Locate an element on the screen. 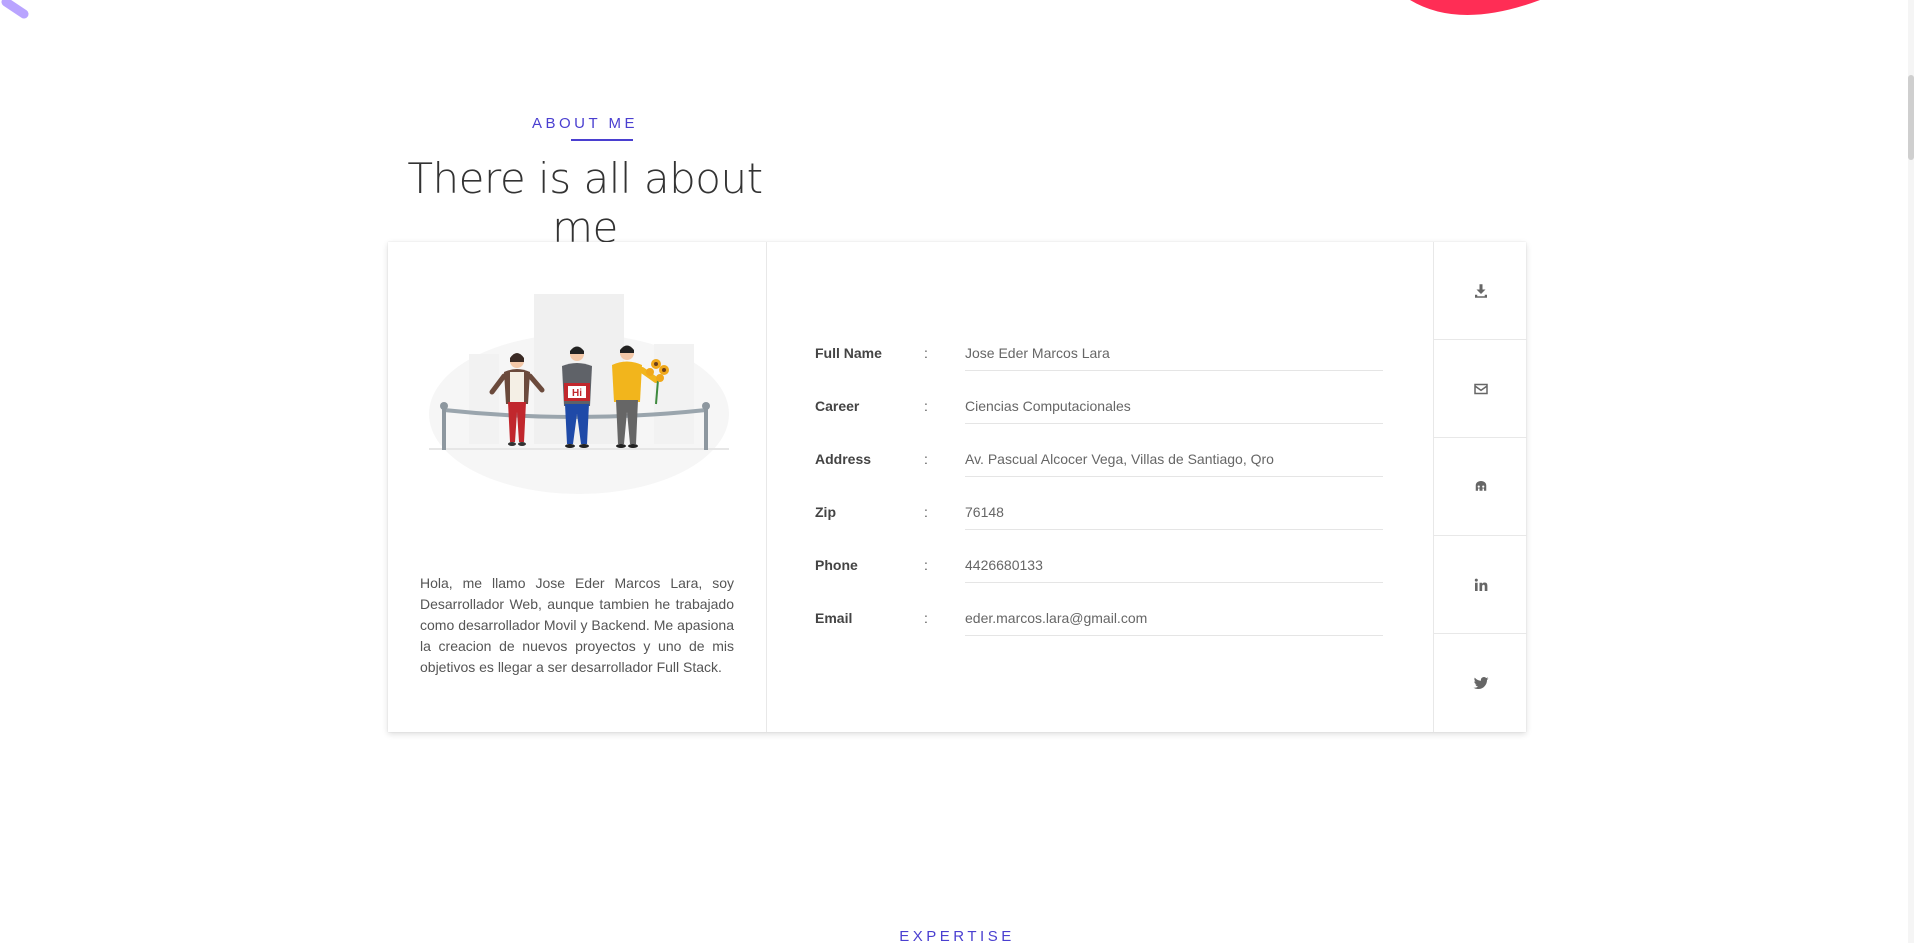 This screenshot has width=1914, height=945. github-button is located at coordinates (1480, 487).